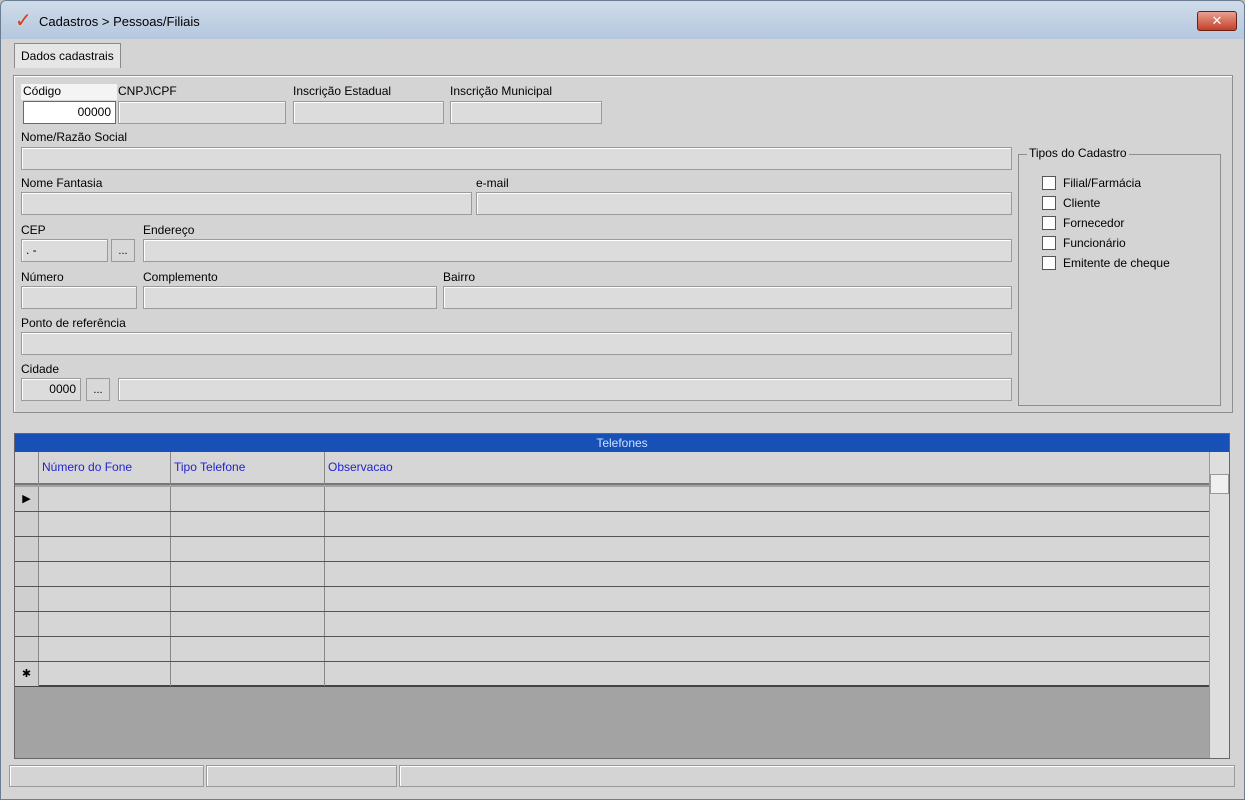 The width and height of the screenshot is (1245, 800). What do you see at coordinates (516, 158) in the screenshot?
I see `nome-razao-field` at bounding box center [516, 158].